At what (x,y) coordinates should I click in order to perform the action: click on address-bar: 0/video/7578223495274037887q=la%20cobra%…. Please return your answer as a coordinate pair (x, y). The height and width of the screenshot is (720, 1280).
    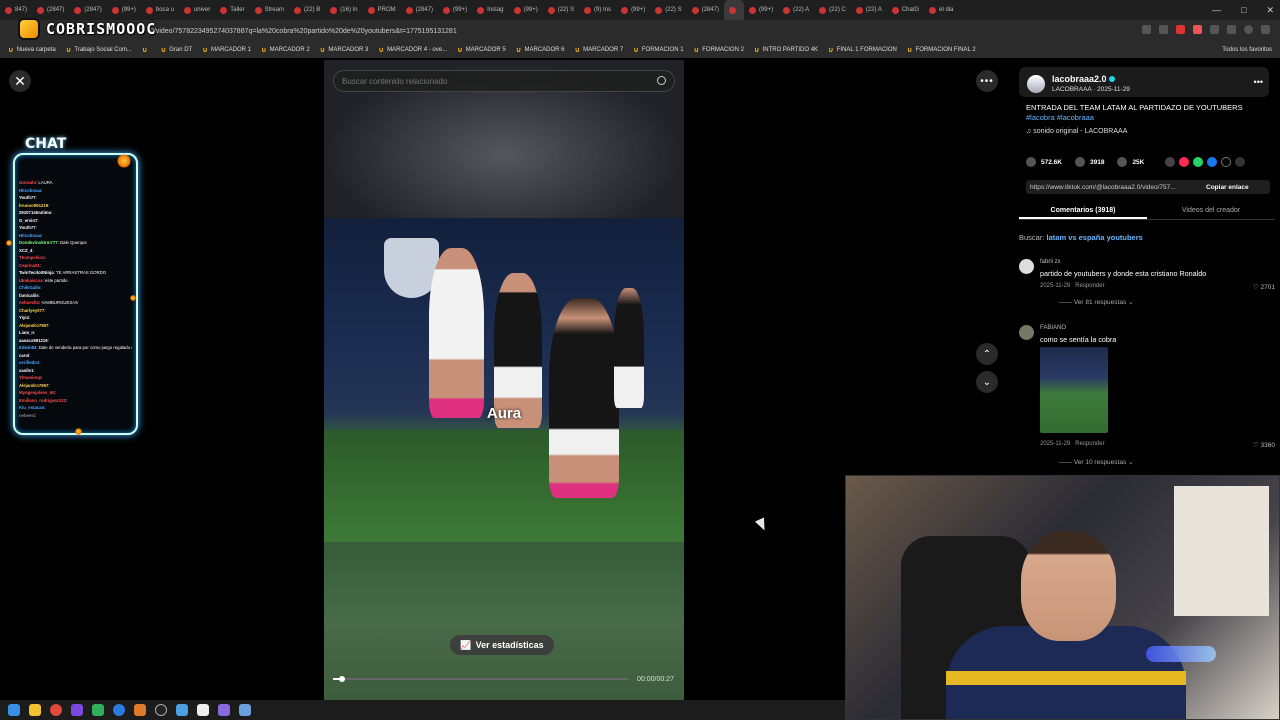
    Looking at the image, I should click on (640, 31).